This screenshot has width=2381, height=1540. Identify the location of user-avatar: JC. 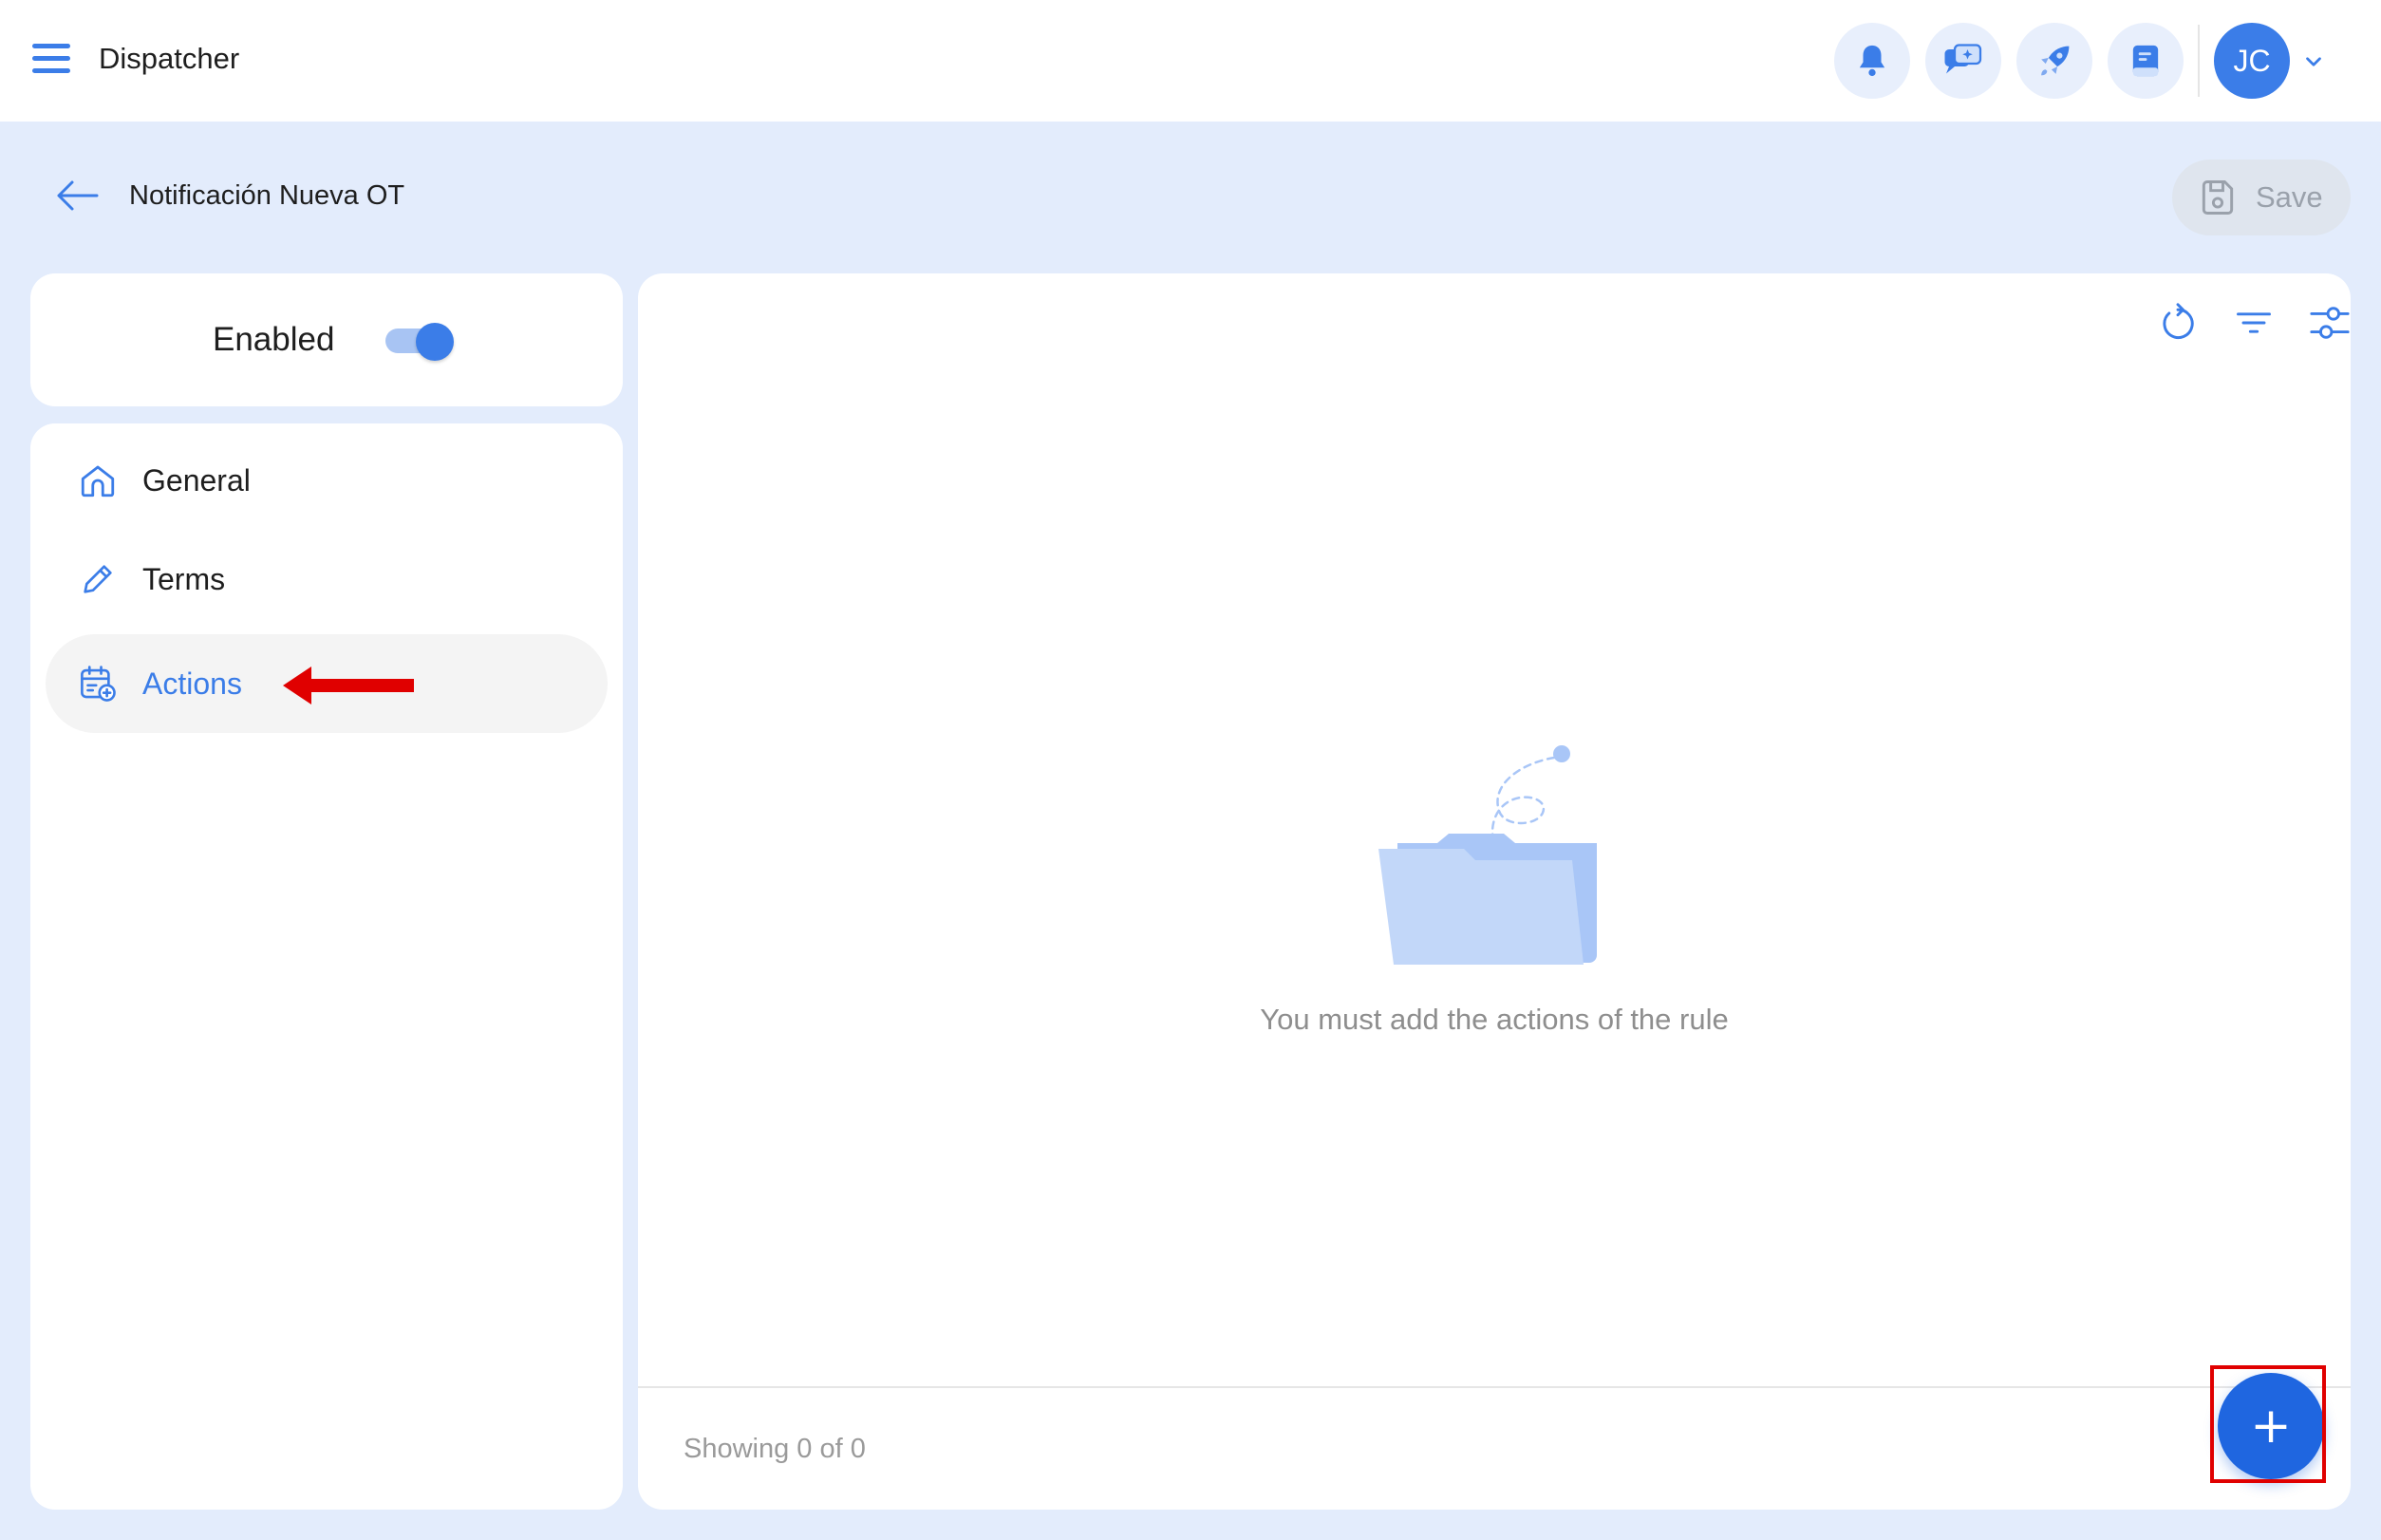
(2252, 61).